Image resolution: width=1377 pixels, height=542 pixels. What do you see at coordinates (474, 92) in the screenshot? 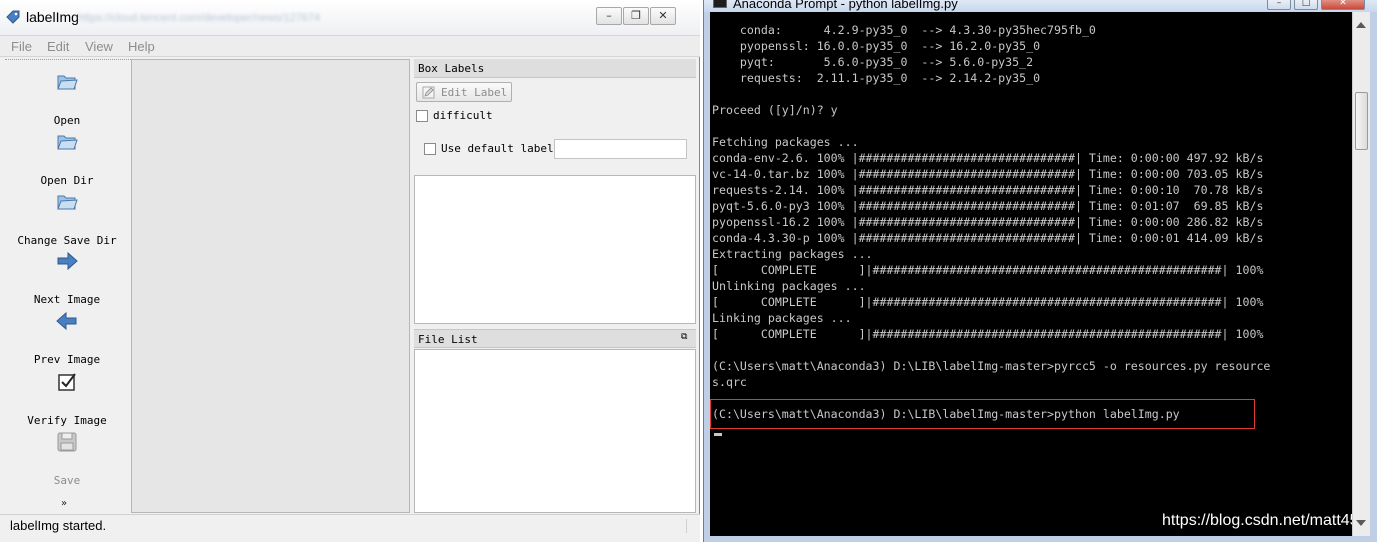
I see `edit-label-text: Edit Label` at bounding box center [474, 92].